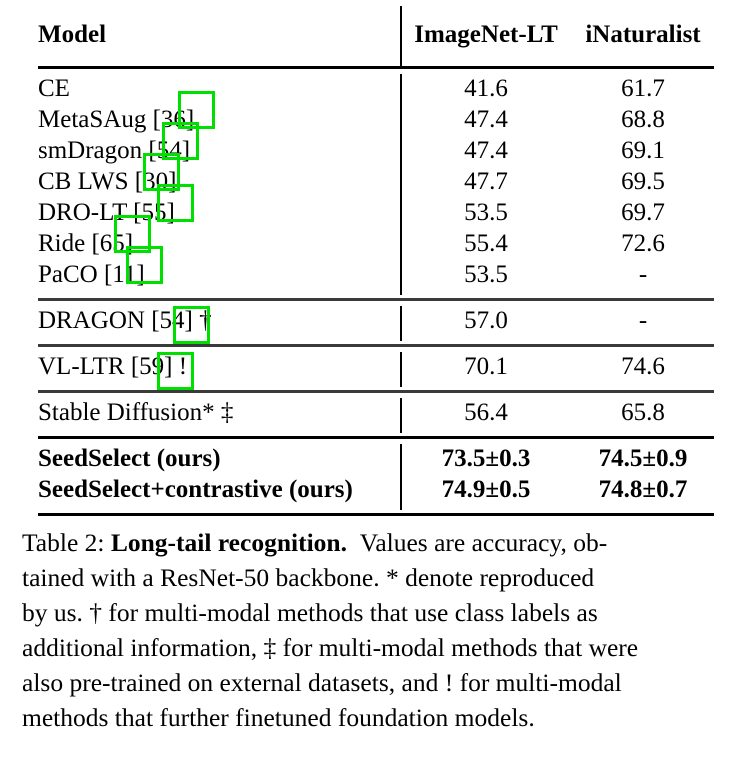  Describe the element at coordinates (125, 320) in the screenshot. I see `cell-model: DRAGON [54] †` at that location.